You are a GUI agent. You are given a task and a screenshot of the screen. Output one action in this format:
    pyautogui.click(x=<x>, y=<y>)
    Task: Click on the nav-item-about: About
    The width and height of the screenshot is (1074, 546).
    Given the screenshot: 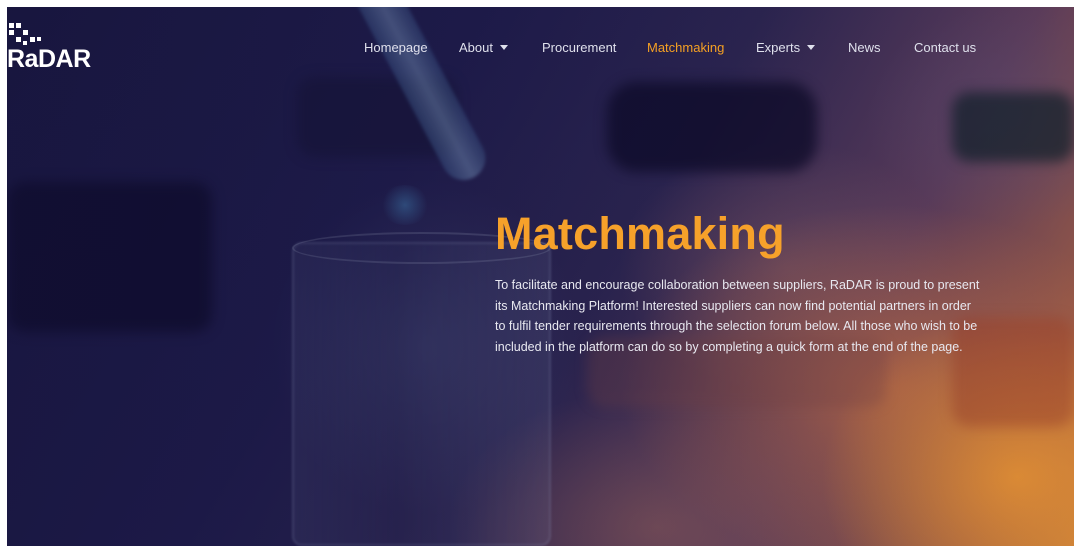 What is the action you would take?
    pyautogui.click(x=483, y=48)
    